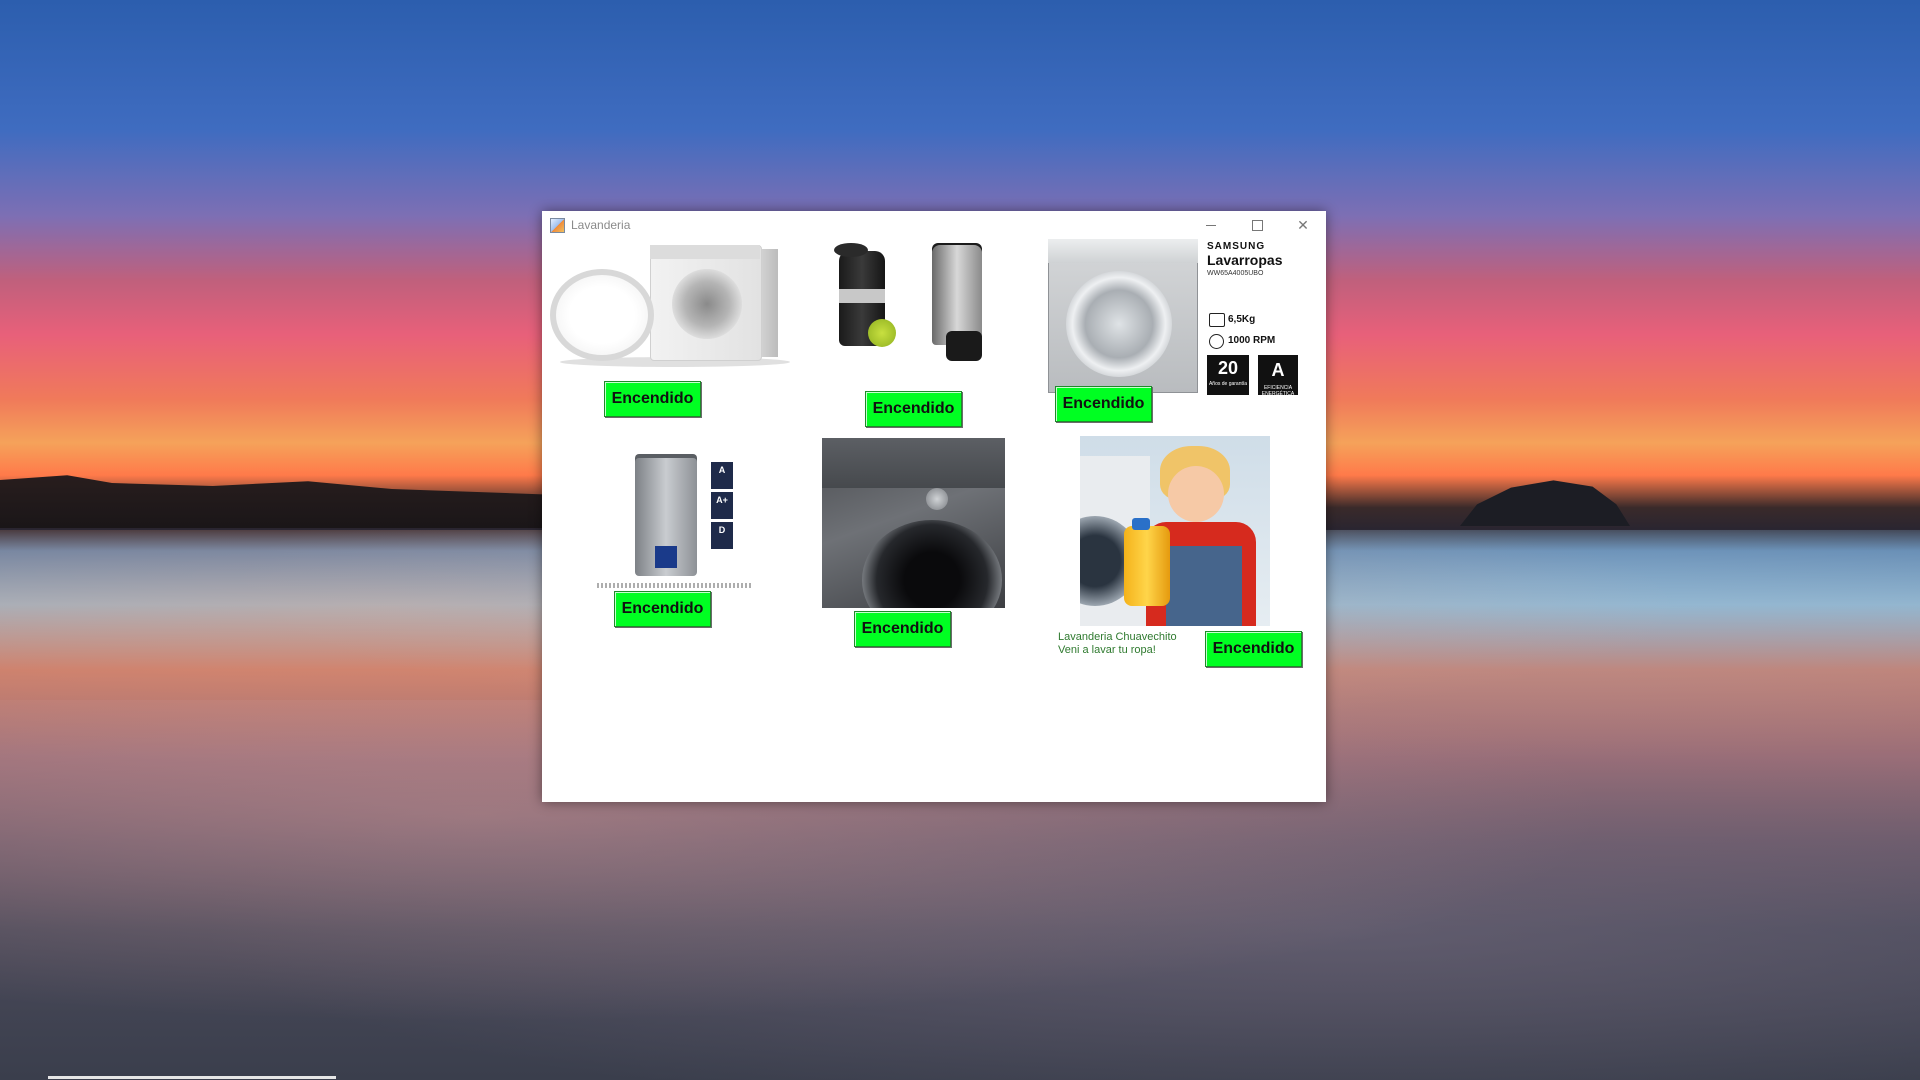 This screenshot has height=1080, width=1920. Describe the element at coordinates (1175, 531) in the screenshot. I see `kid-laundry-promo-image` at that location.